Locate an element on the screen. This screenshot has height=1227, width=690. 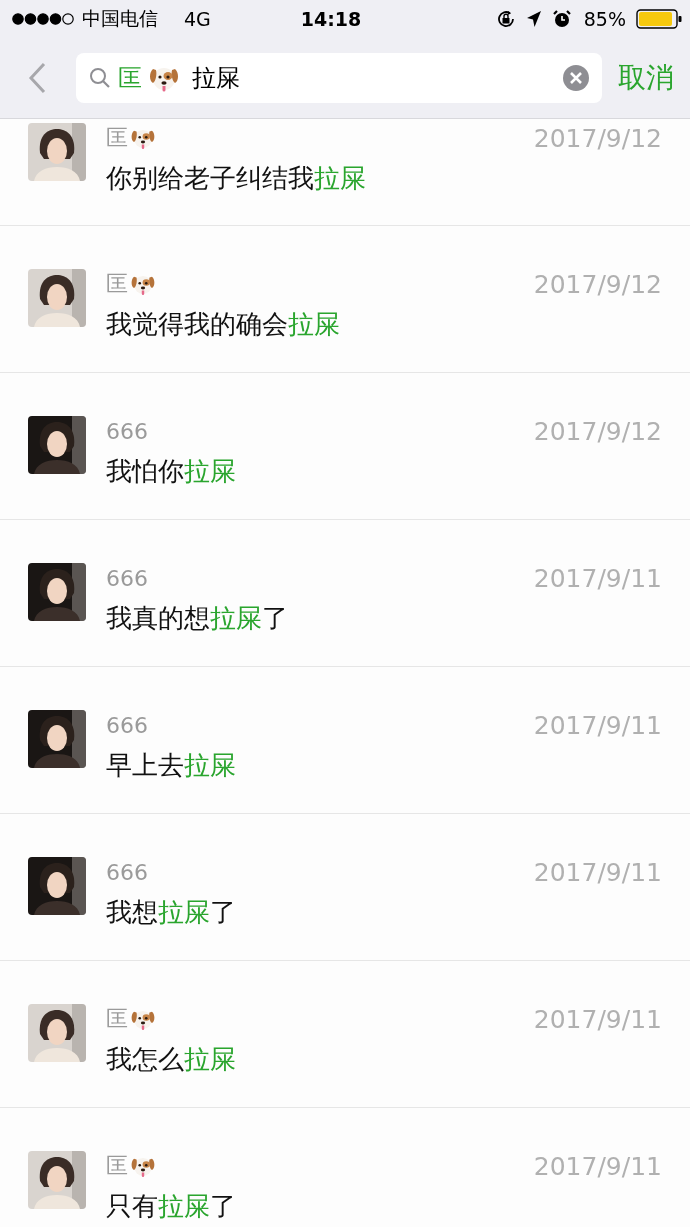
search-contact: 匡 is located at coordinates (130, 78).